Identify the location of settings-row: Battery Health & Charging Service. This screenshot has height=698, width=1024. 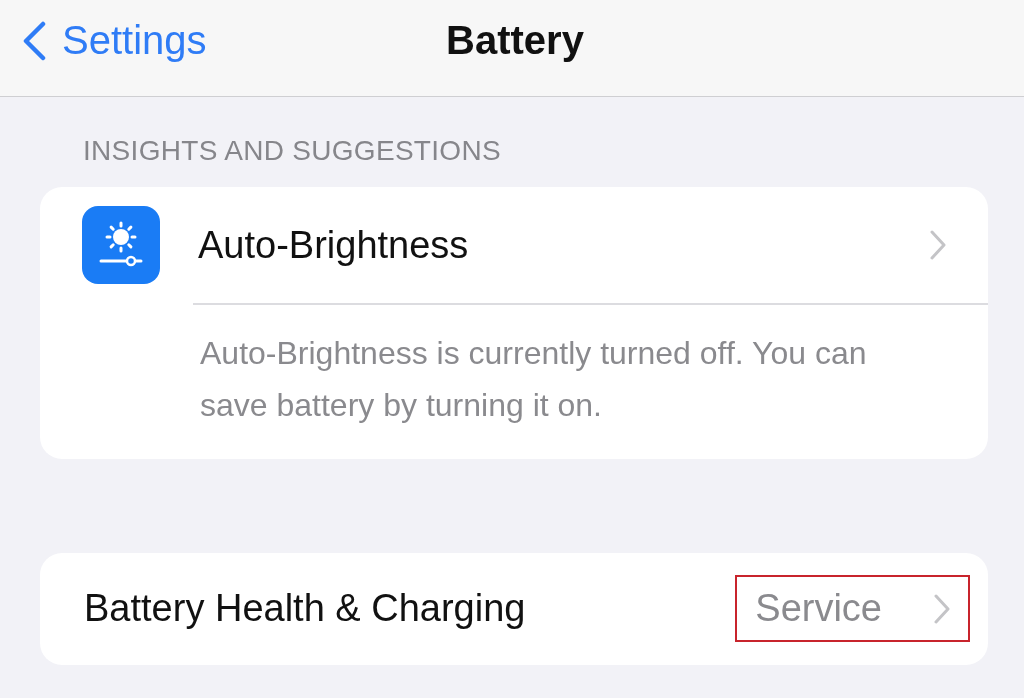
(514, 608).